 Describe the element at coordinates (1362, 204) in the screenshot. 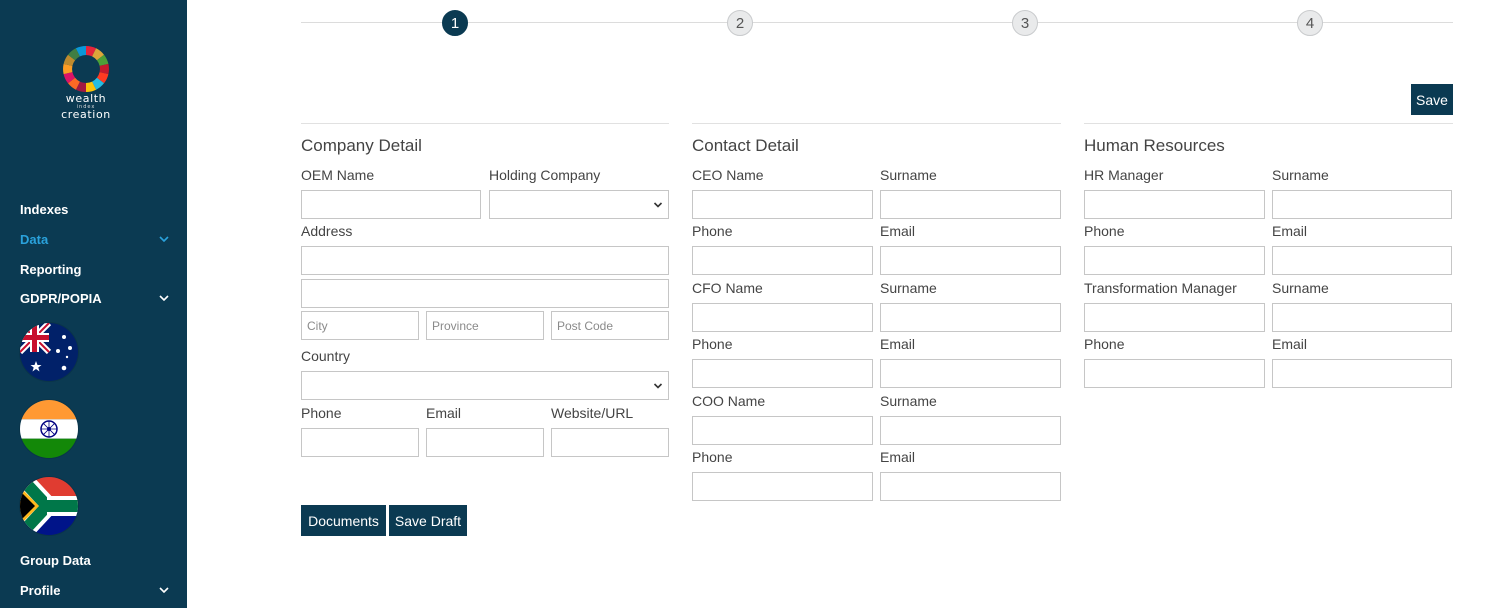

I see `hr-manager-surname-input` at that location.